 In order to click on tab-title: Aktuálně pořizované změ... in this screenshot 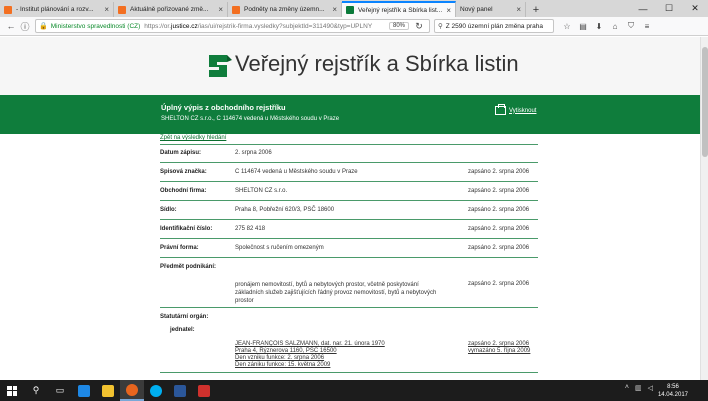, I will do `click(169, 9)`.